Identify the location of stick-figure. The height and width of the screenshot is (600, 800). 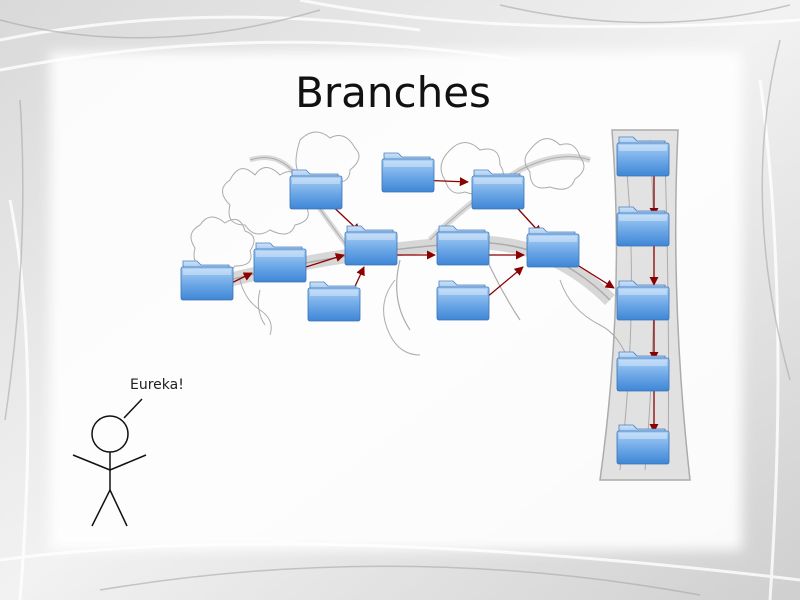
(109, 462).